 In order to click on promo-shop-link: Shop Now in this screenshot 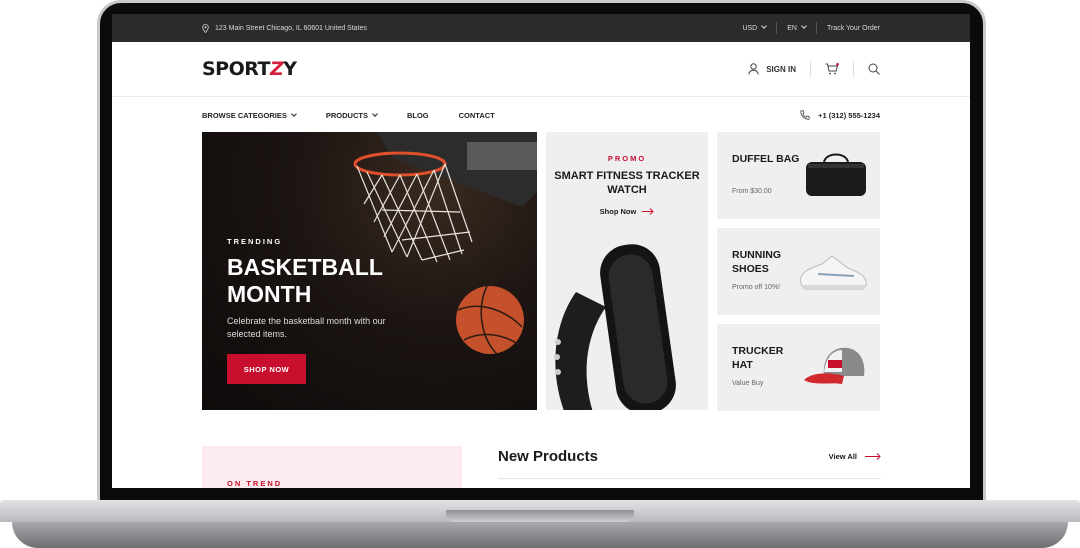, I will do `click(627, 211)`.